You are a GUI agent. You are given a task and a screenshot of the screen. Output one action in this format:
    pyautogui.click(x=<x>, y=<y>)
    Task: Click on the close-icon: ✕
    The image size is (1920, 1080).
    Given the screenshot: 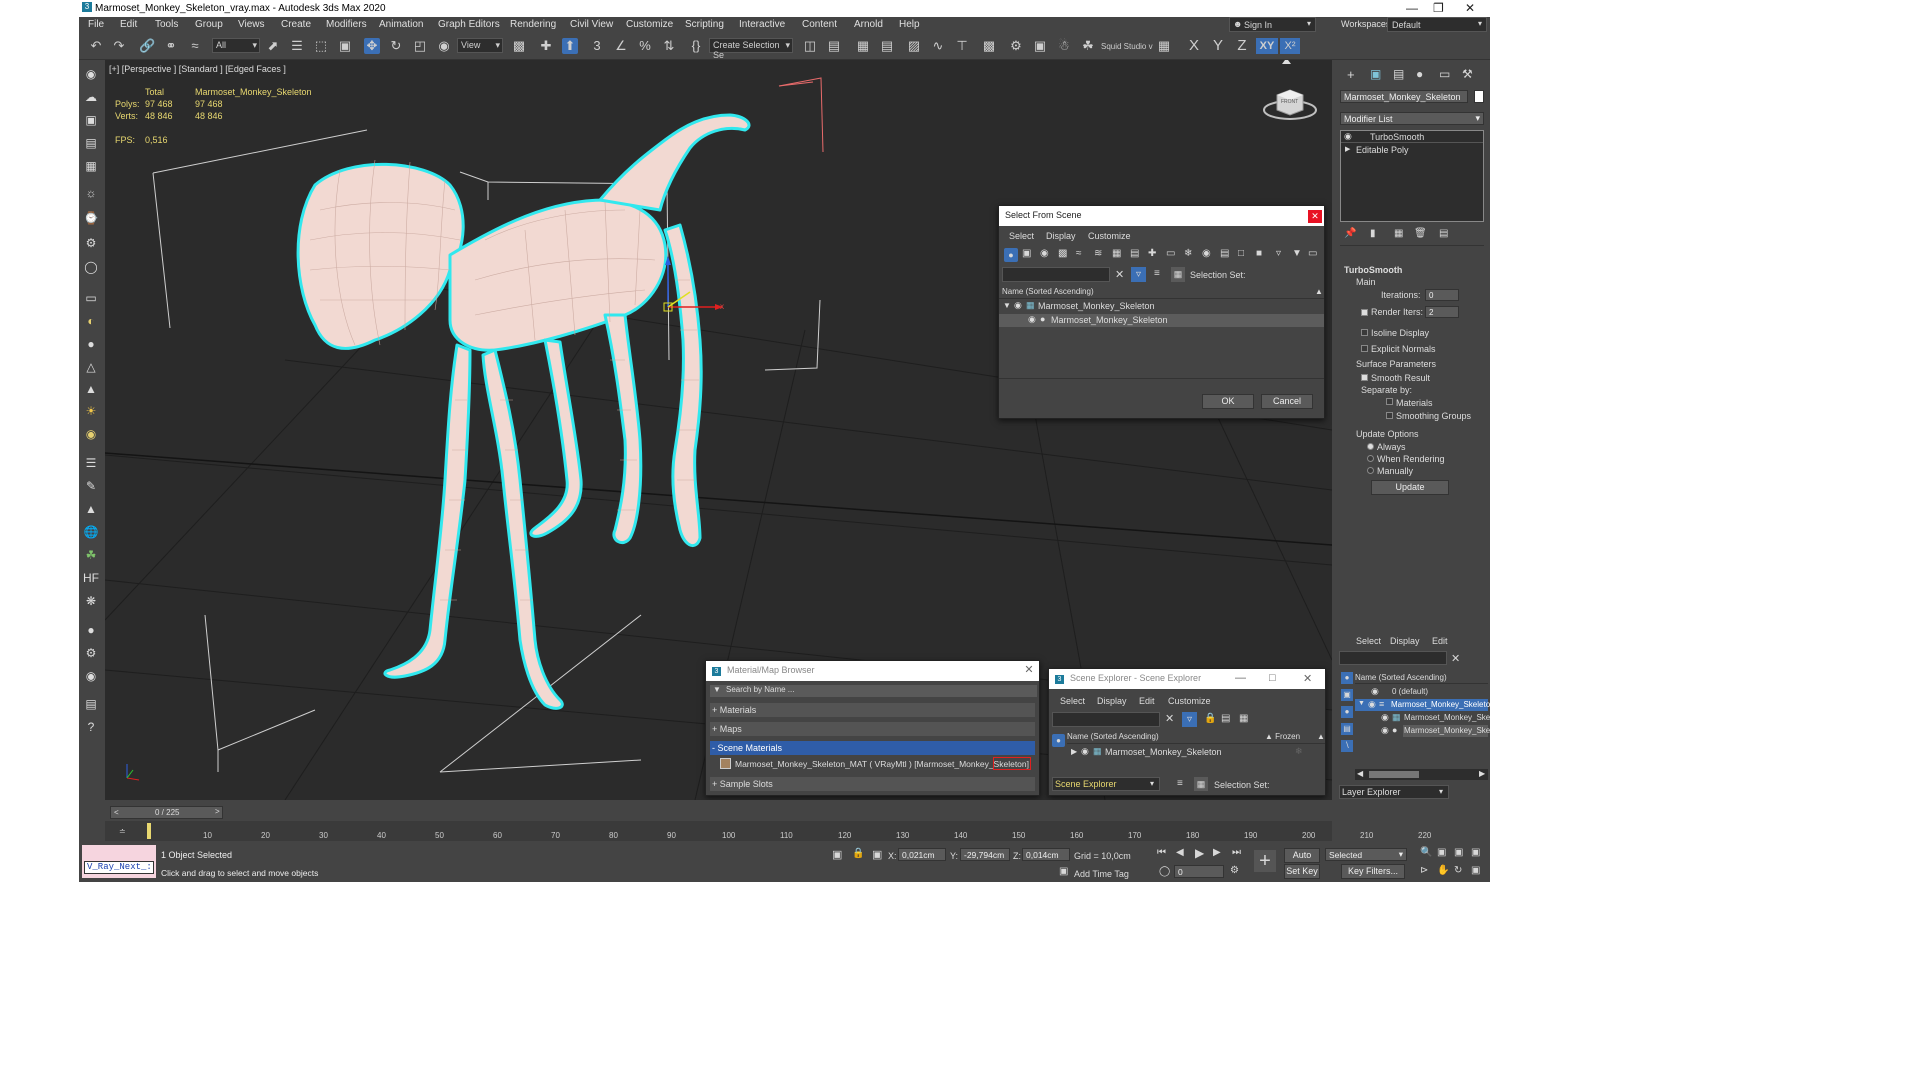 What is the action you would take?
    pyautogui.click(x=1315, y=216)
    